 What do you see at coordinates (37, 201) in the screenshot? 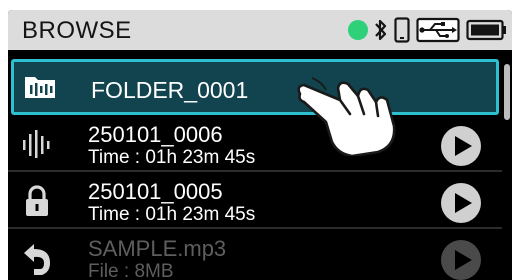
I see `lock-icon` at bounding box center [37, 201].